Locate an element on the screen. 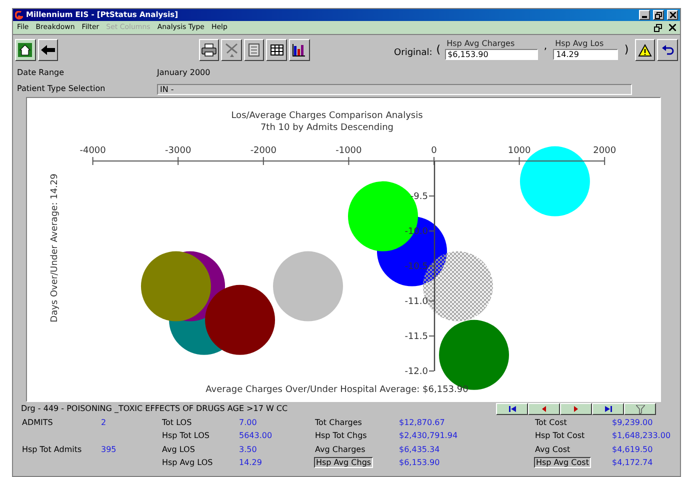  left-arrow-icon is located at coordinates (48, 50).